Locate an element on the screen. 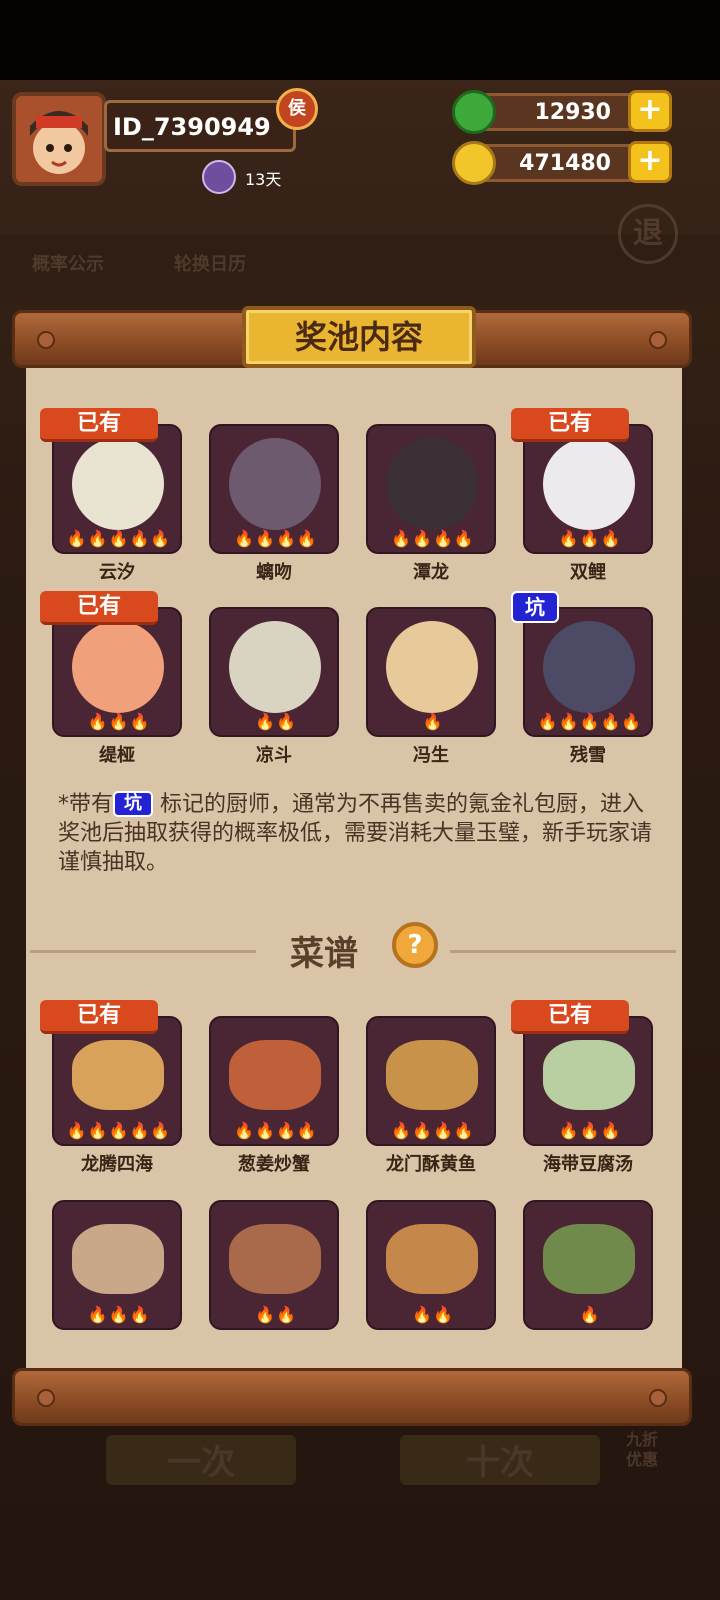 This screenshot has width=720, height=1600. recipe-name: 龙腾四海 is located at coordinates (117, 1164).